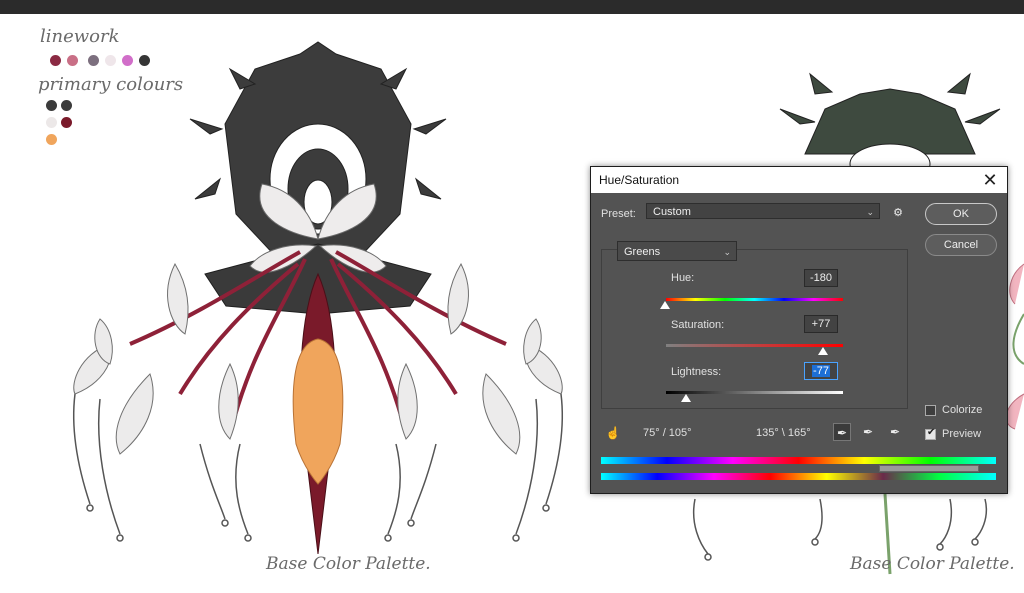 The height and width of the screenshot is (593, 1024). I want to click on lightness-slider-track, so click(754, 392).